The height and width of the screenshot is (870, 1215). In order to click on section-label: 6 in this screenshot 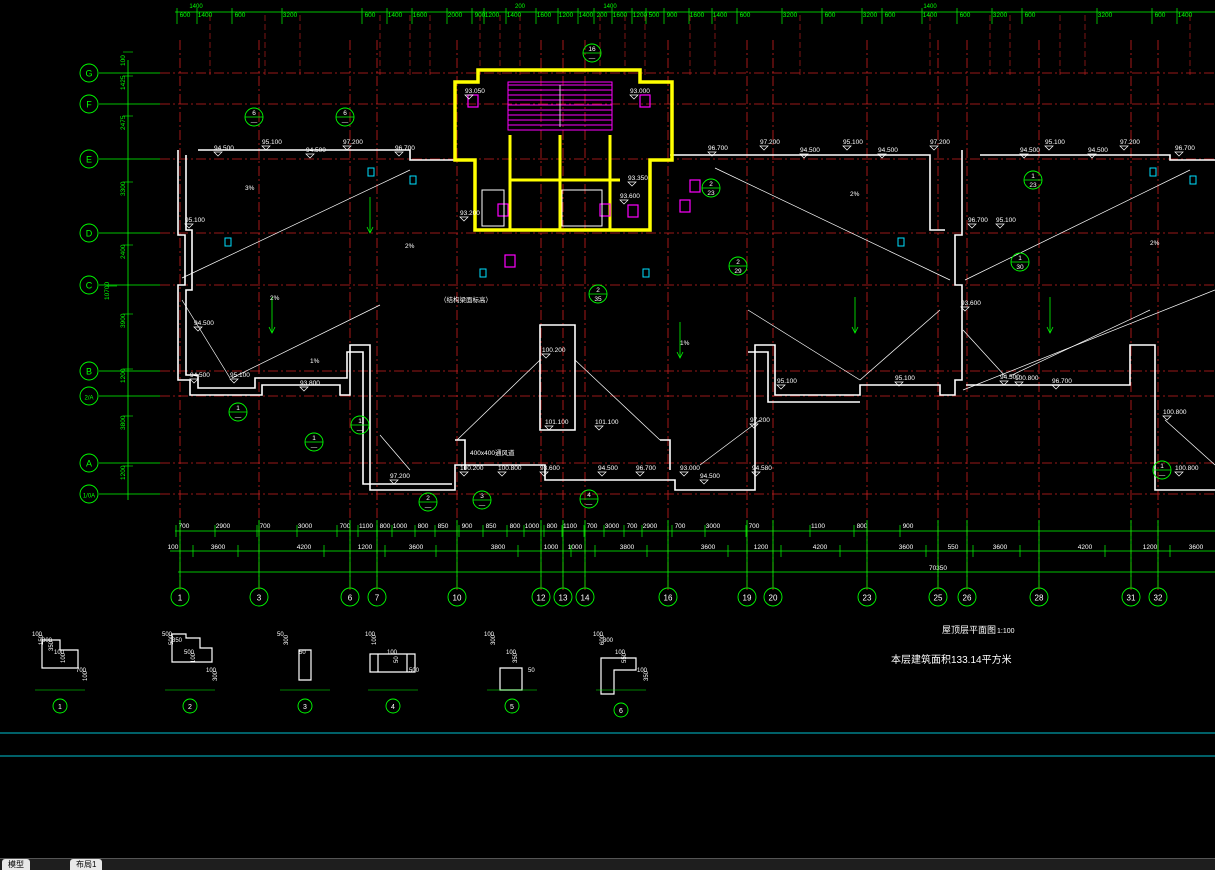, I will do `click(621, 711)`.